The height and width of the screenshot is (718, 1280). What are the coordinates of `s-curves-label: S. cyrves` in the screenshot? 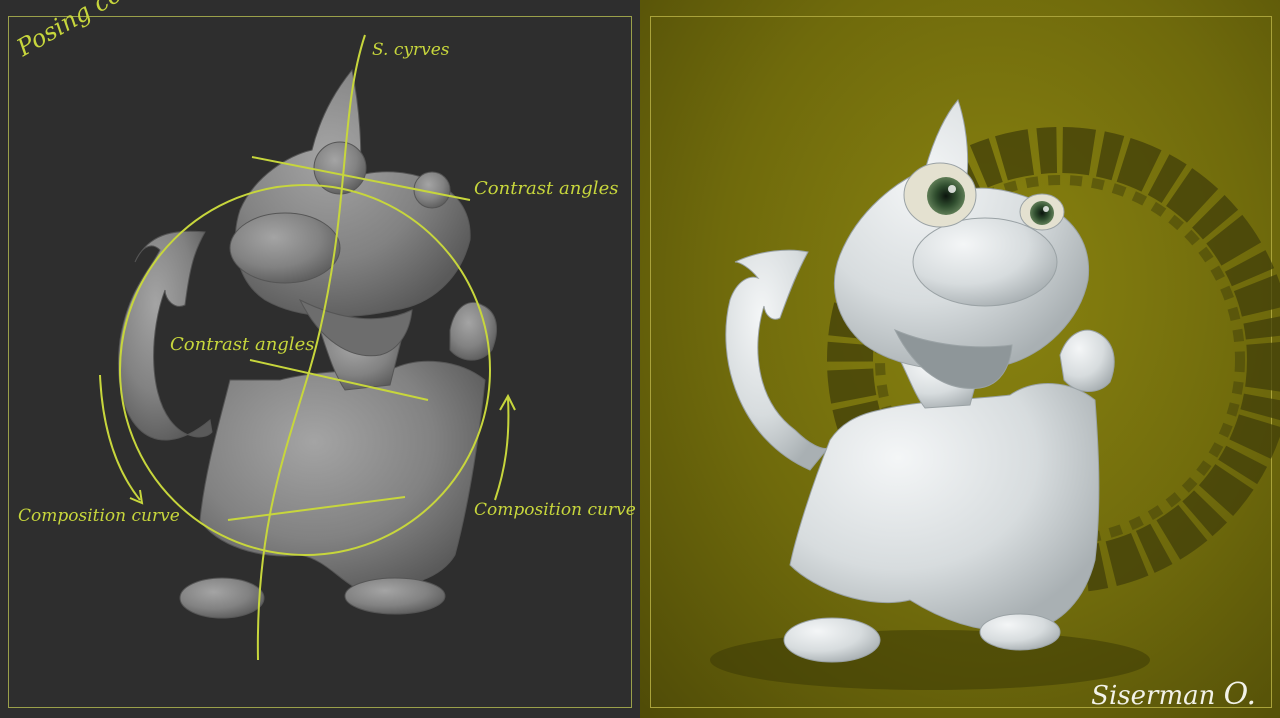 It's located at (411, 50).